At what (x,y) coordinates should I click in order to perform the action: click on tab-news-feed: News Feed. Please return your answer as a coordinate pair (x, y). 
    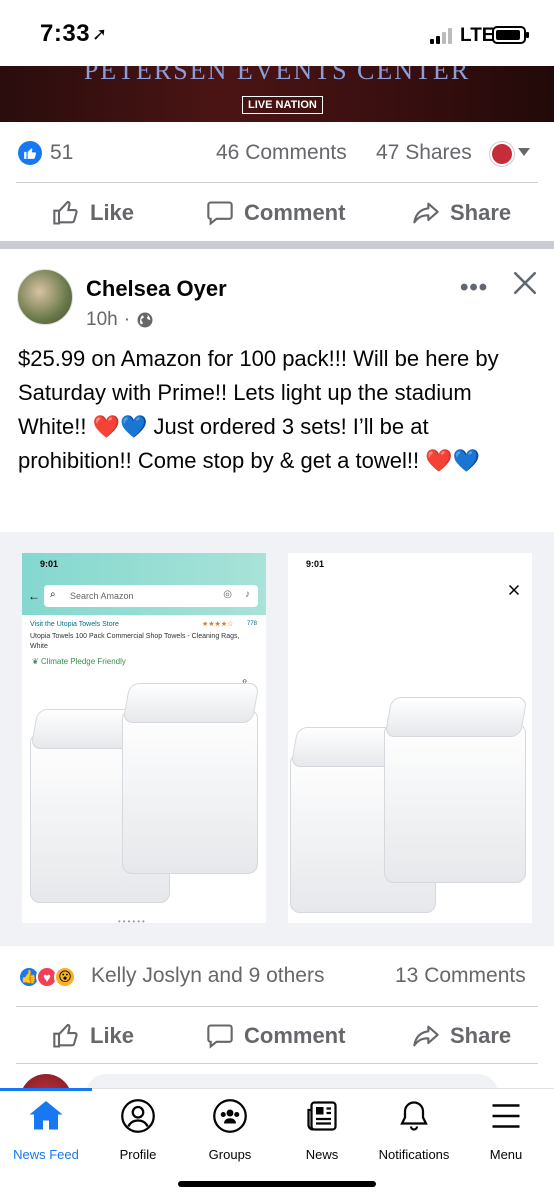
    Looking at the image, I should click on (46, 1130).